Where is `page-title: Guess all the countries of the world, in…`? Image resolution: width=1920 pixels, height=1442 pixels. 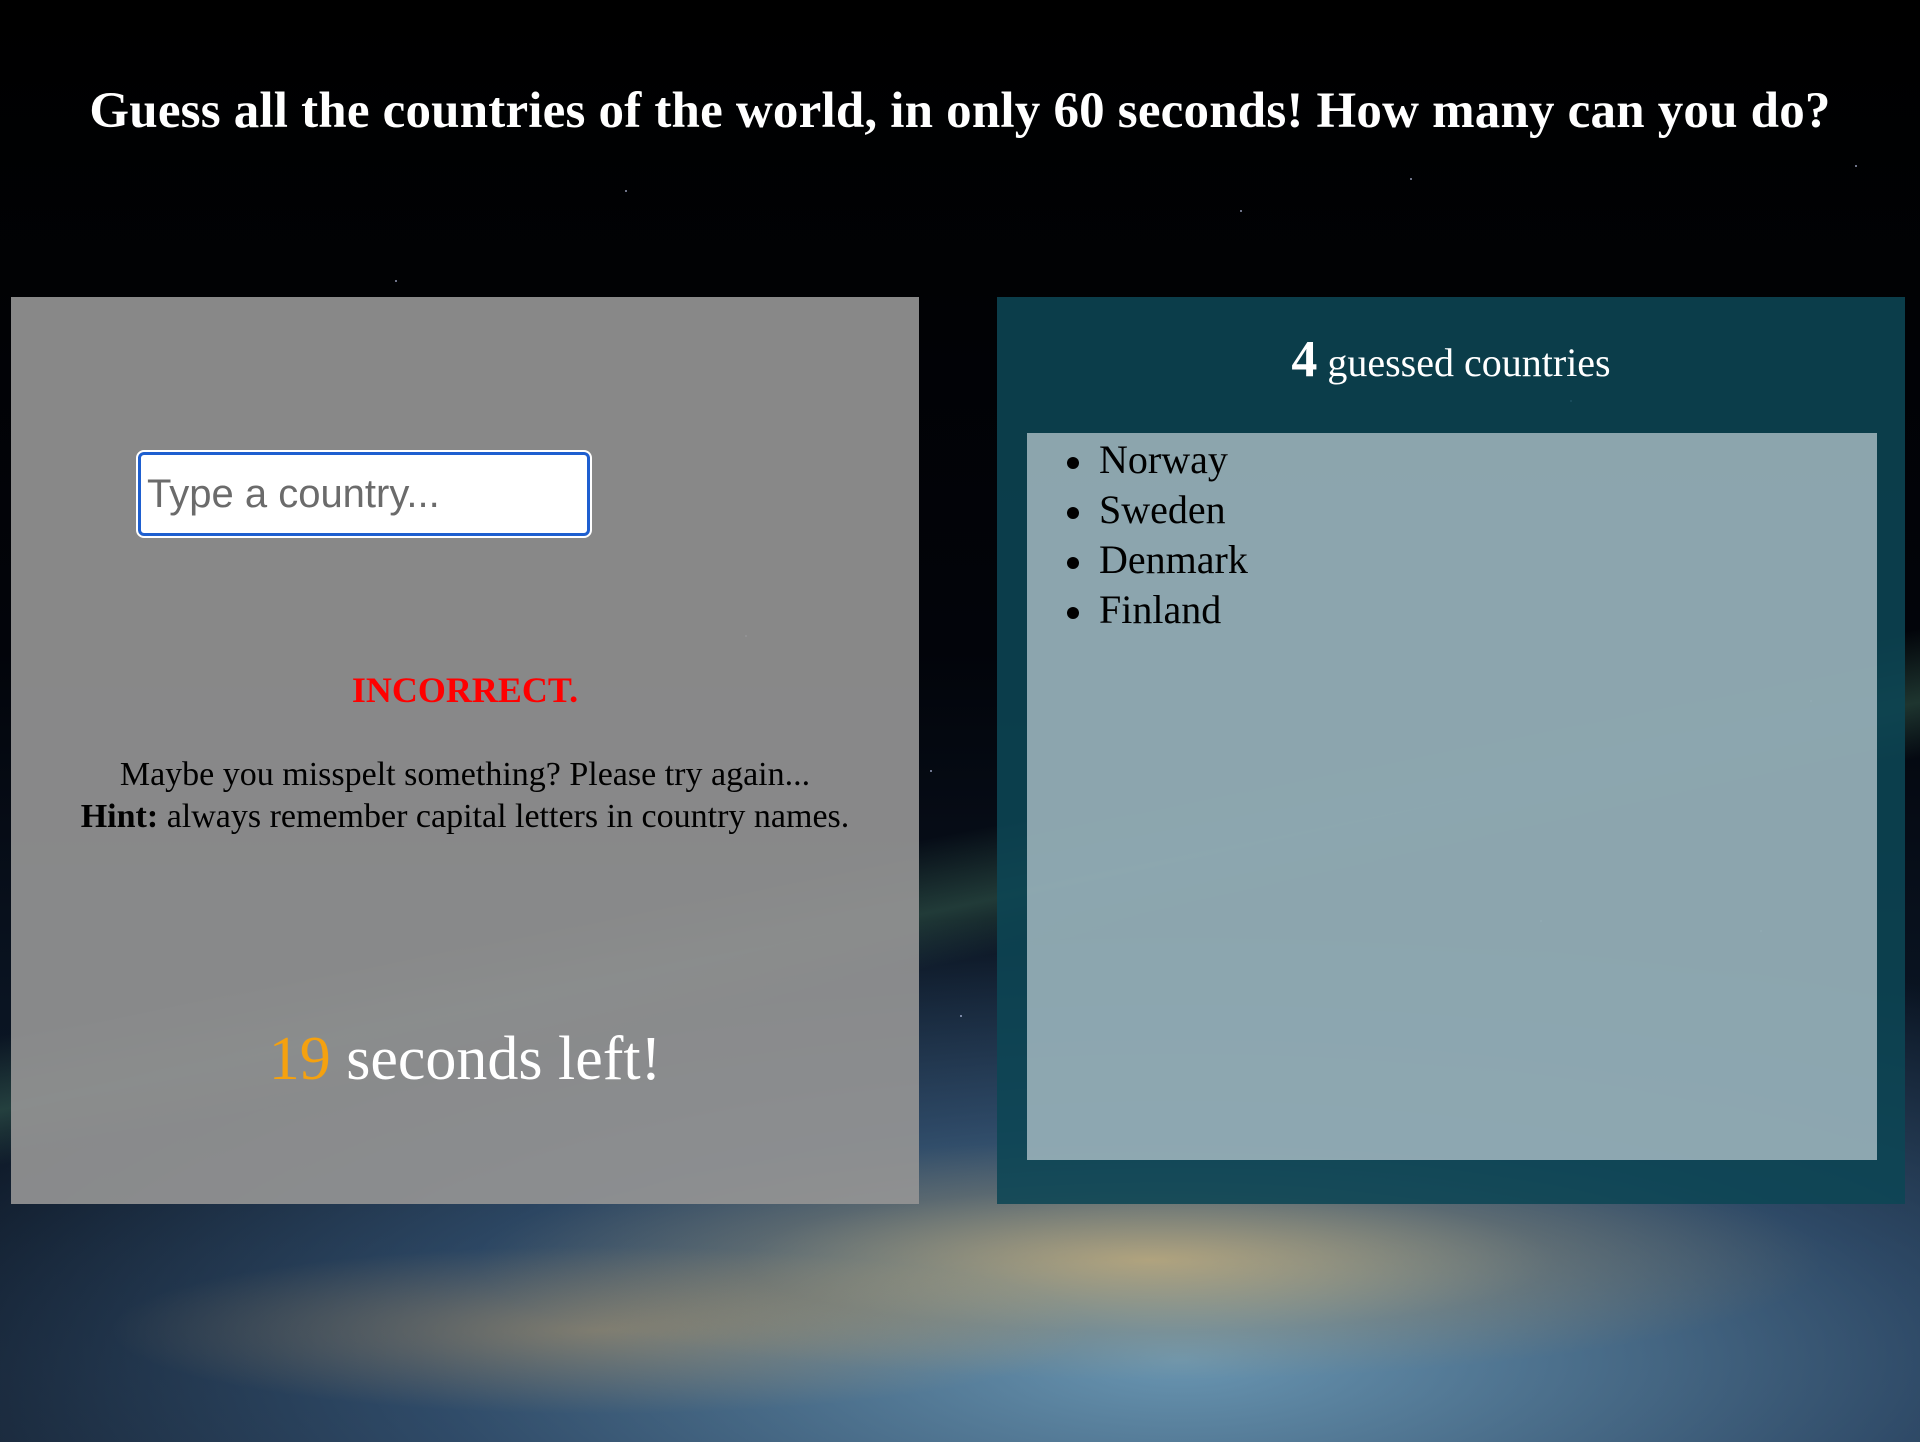 page-title: Guess all the countries of the world, in… is located at coordinates (960, 111).